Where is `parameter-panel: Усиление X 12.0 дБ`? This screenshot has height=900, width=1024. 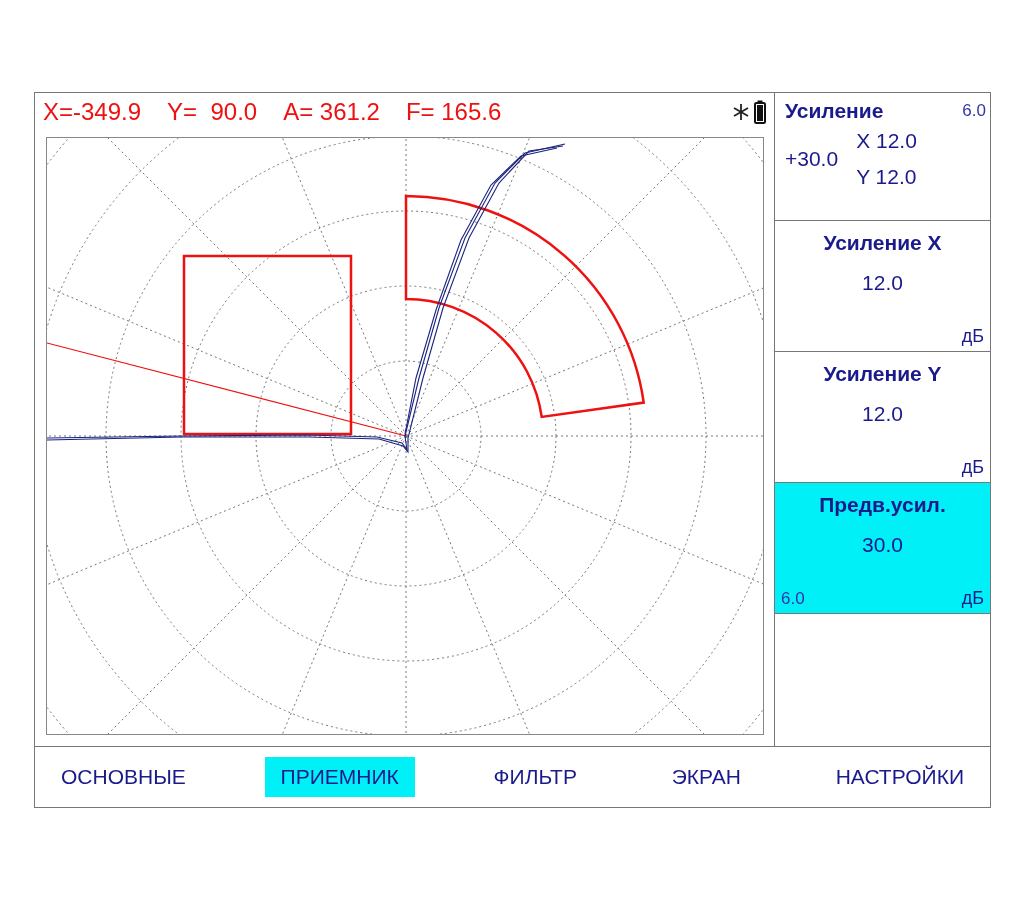 parameter-panel: Усиление X 12.0 дБ is located at coordinates (882, 286).